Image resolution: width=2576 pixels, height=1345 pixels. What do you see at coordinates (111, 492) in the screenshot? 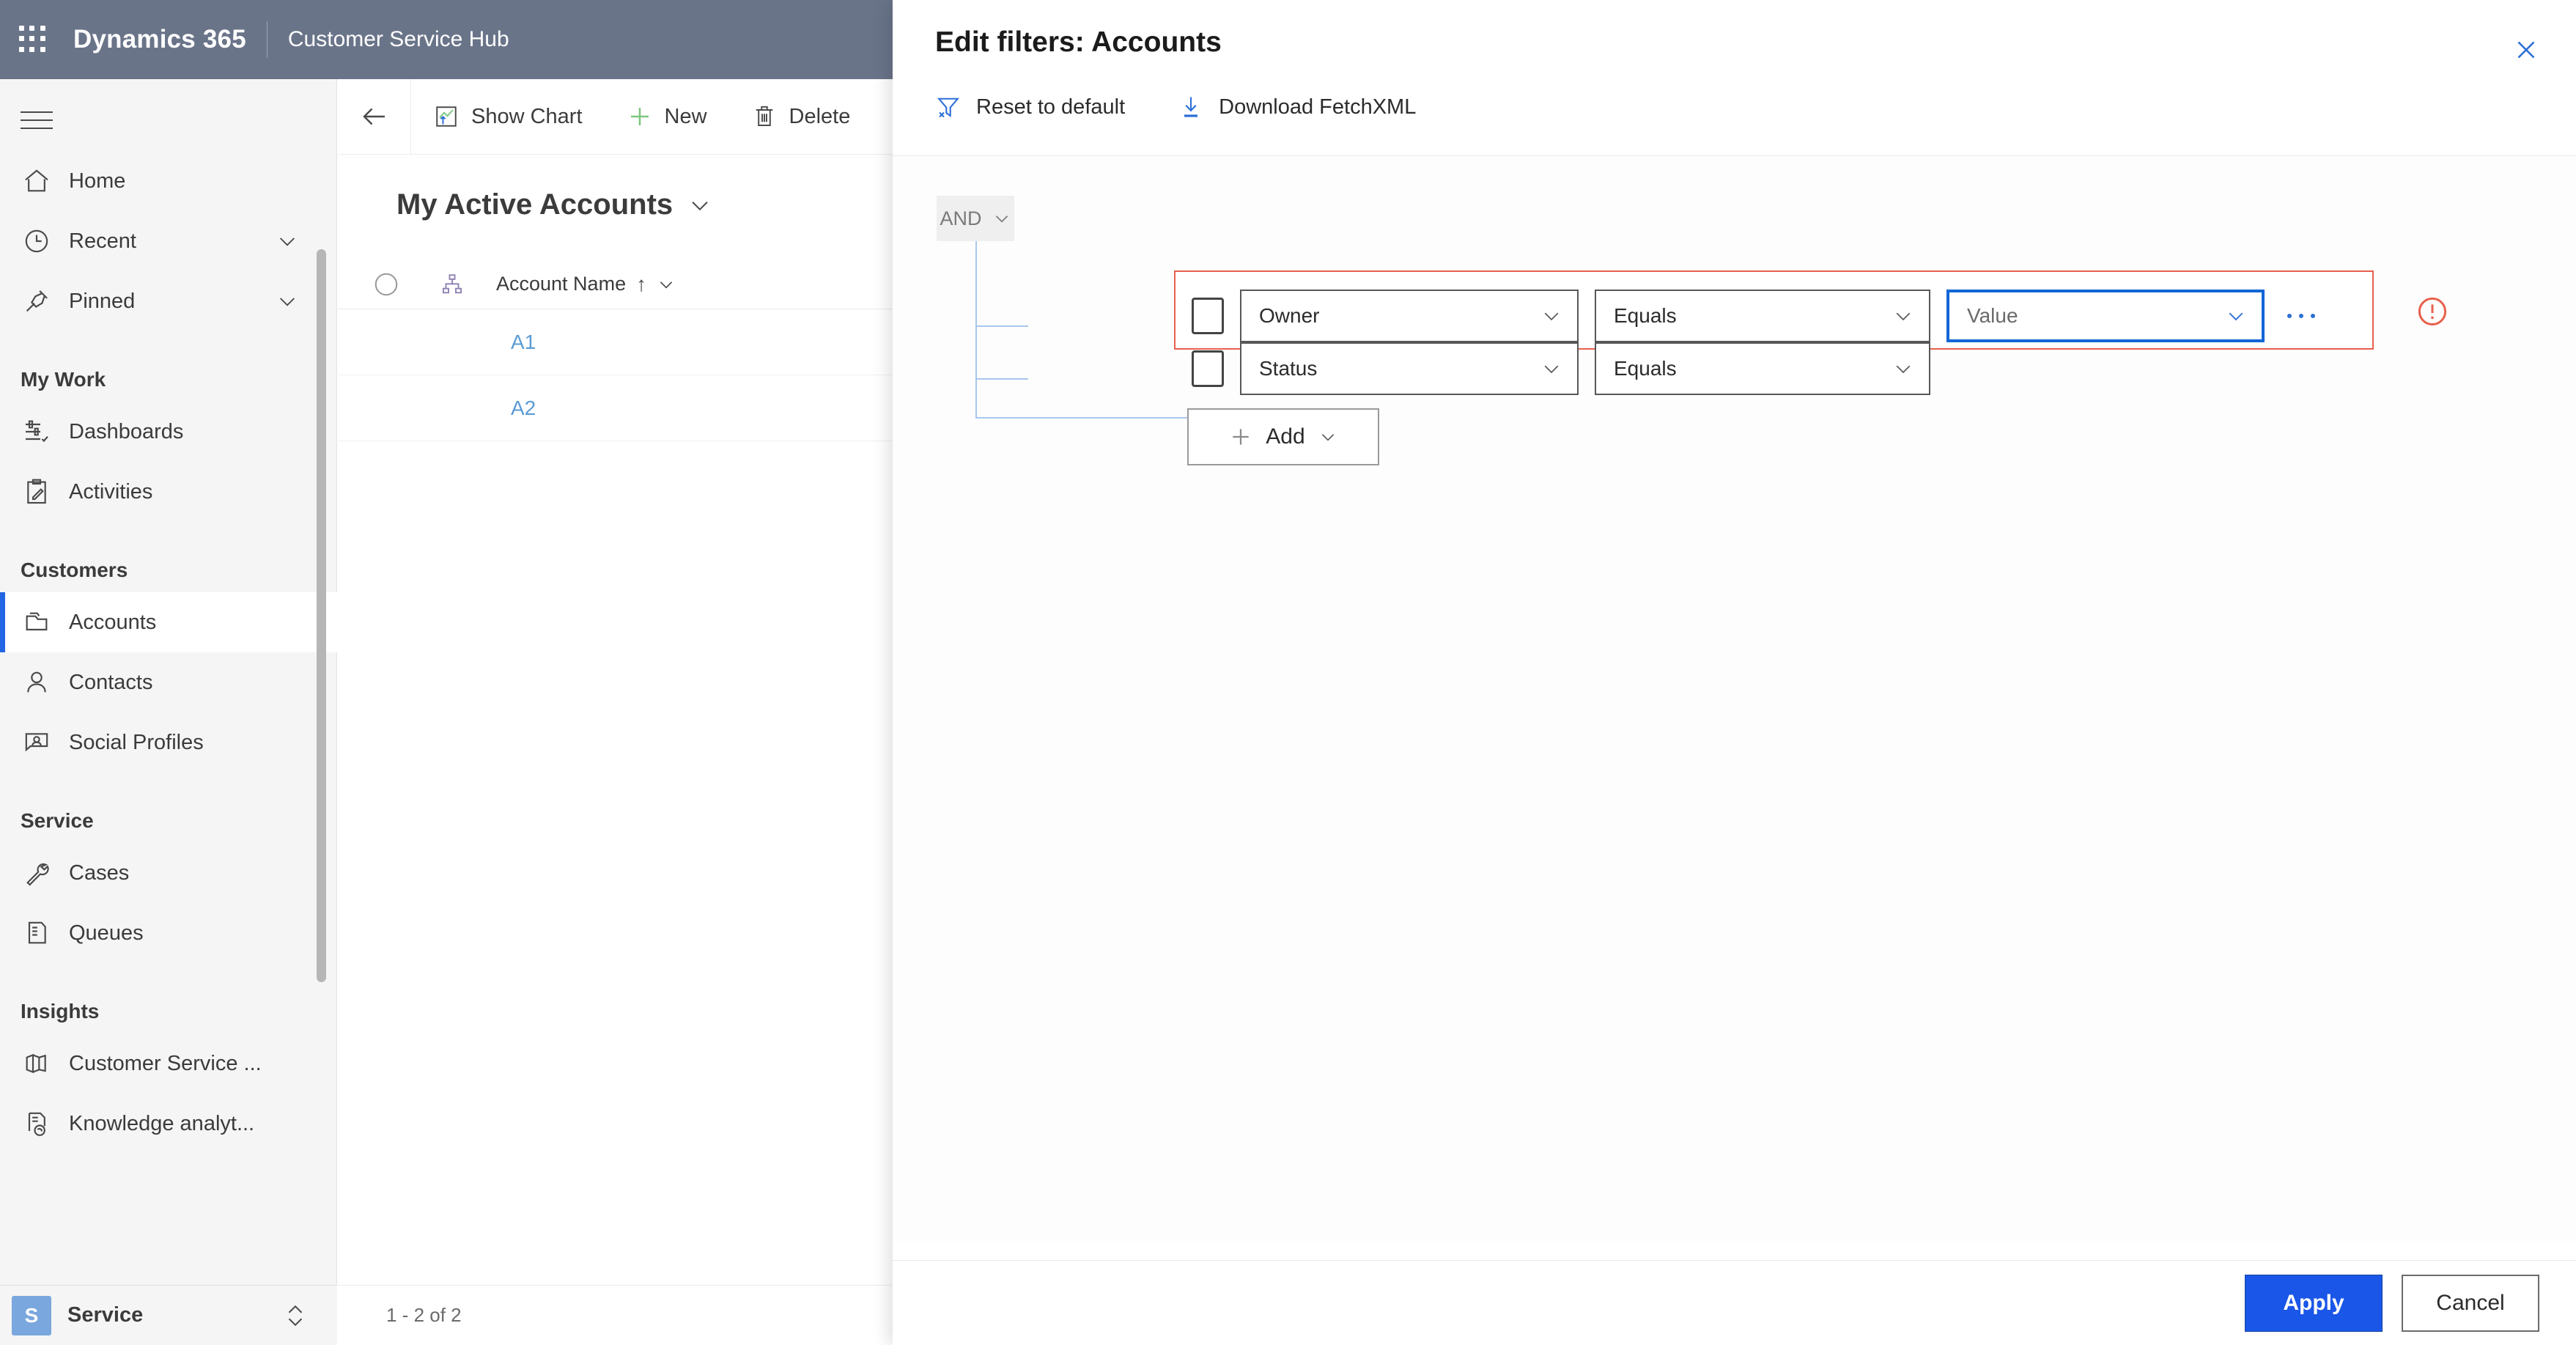
I see `sidebar-item-label: Activities` at bounding box center [111, 492].